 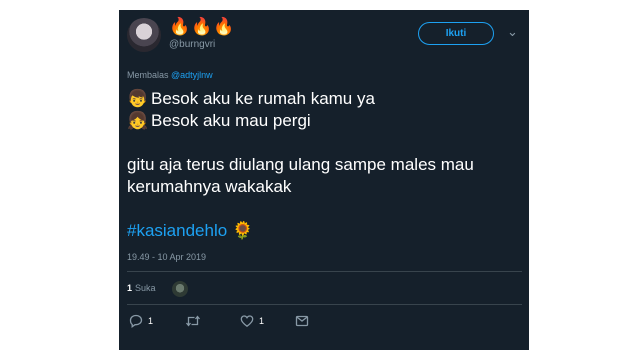 I want to click on reply-button: 1, so click(x=141, y=321).